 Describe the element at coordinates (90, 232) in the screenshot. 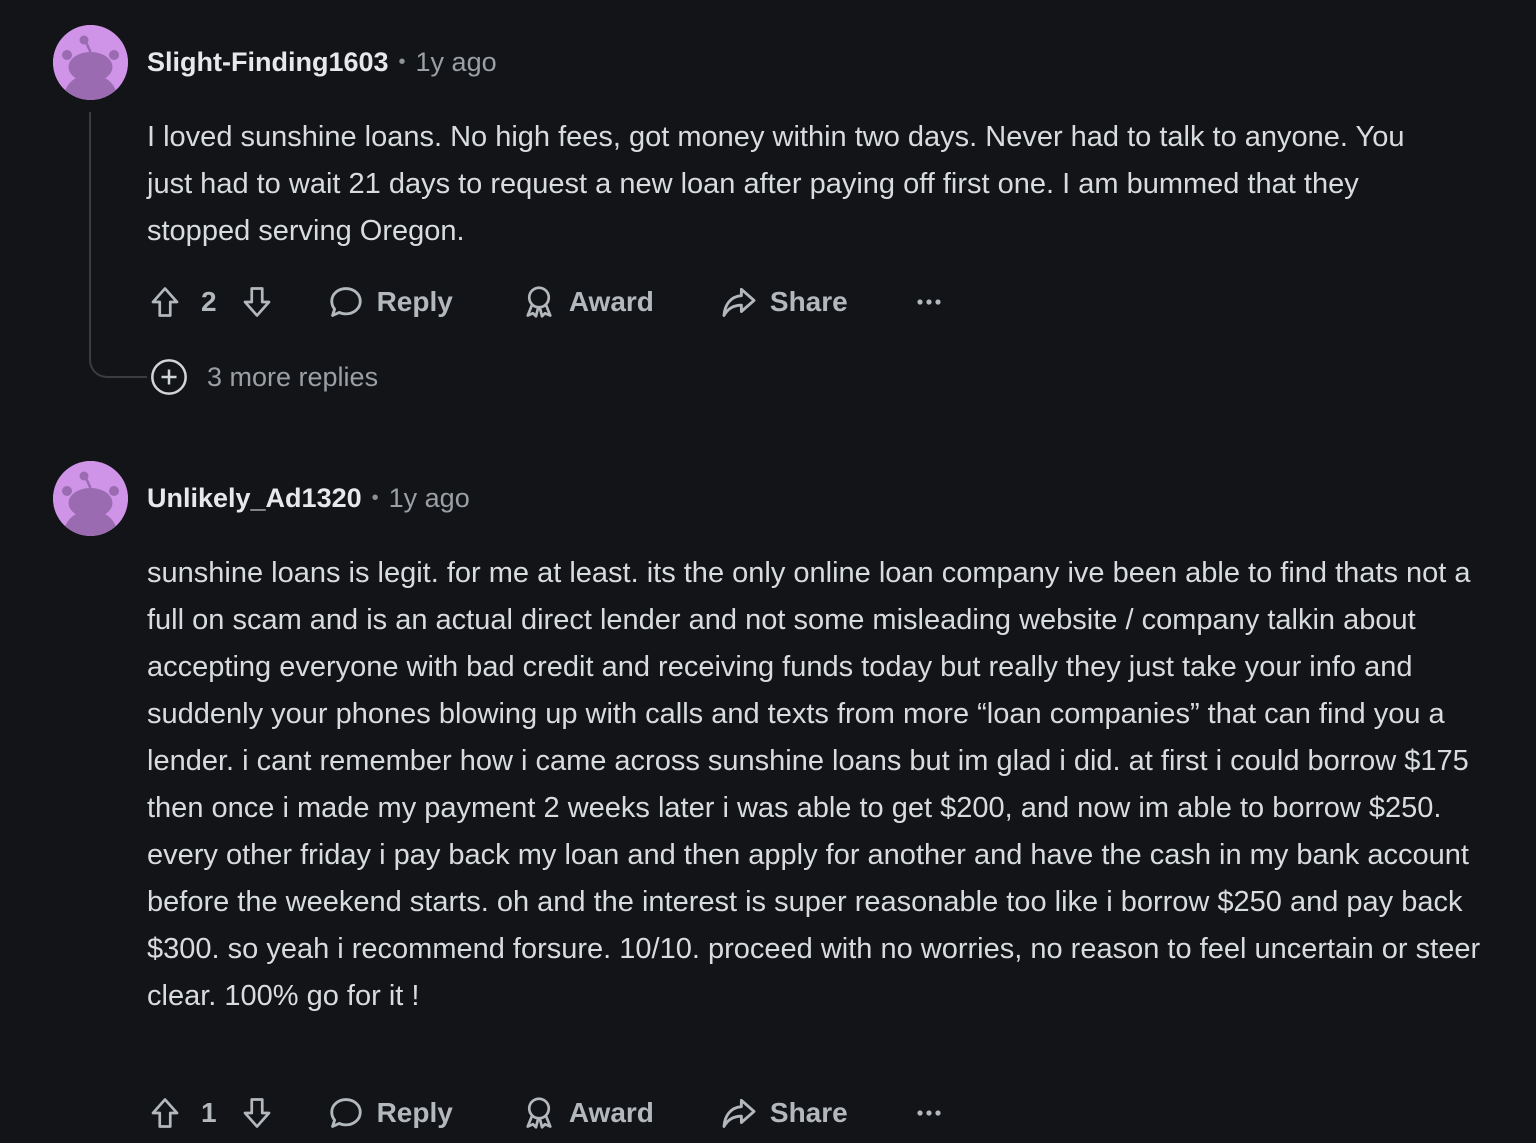

I see `thread-line` at that location.